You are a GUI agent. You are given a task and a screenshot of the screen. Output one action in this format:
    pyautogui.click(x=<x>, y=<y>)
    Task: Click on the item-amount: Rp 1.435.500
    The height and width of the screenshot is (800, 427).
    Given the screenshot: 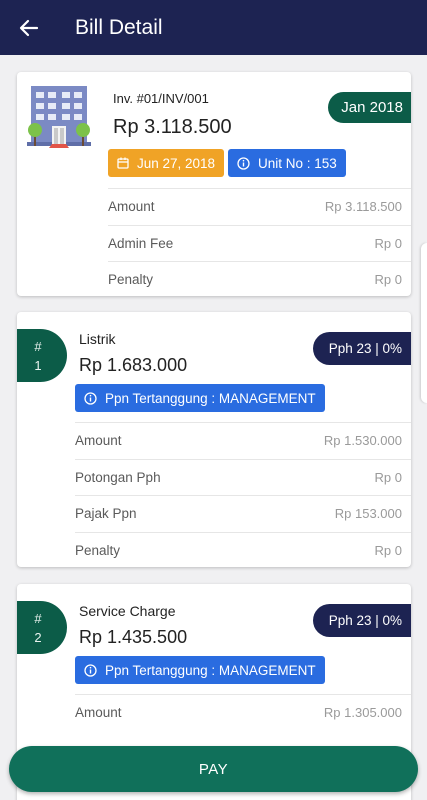 What is the action you would take?
    pyautogui.click(x=133, y=637)
    